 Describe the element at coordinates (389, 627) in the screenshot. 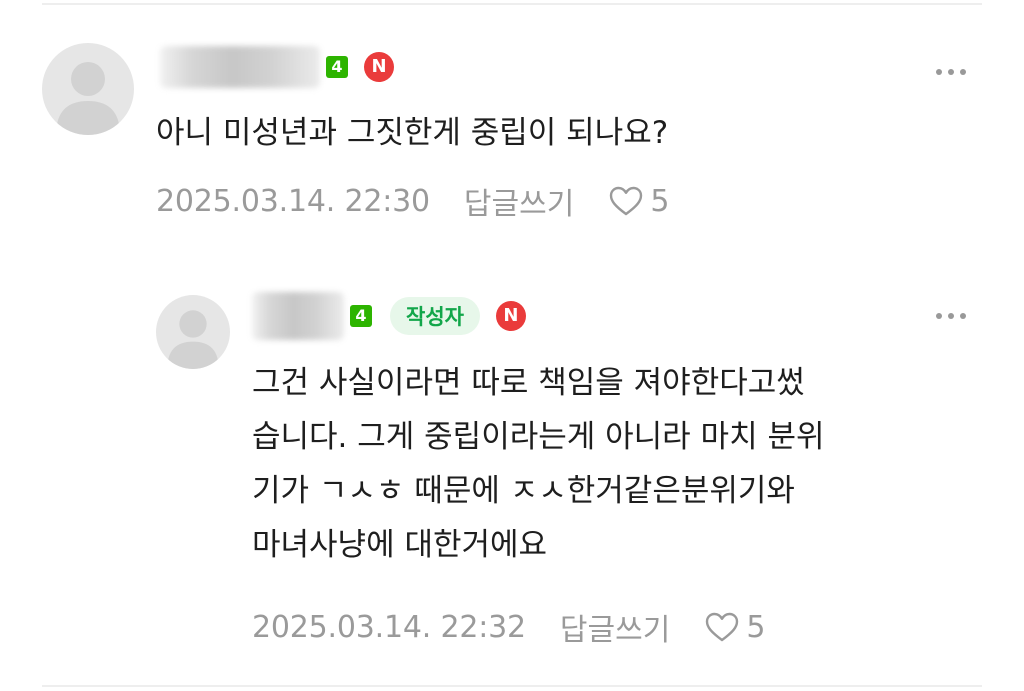

I see `comment-date: 2025.03.14. 22:32` at that location.